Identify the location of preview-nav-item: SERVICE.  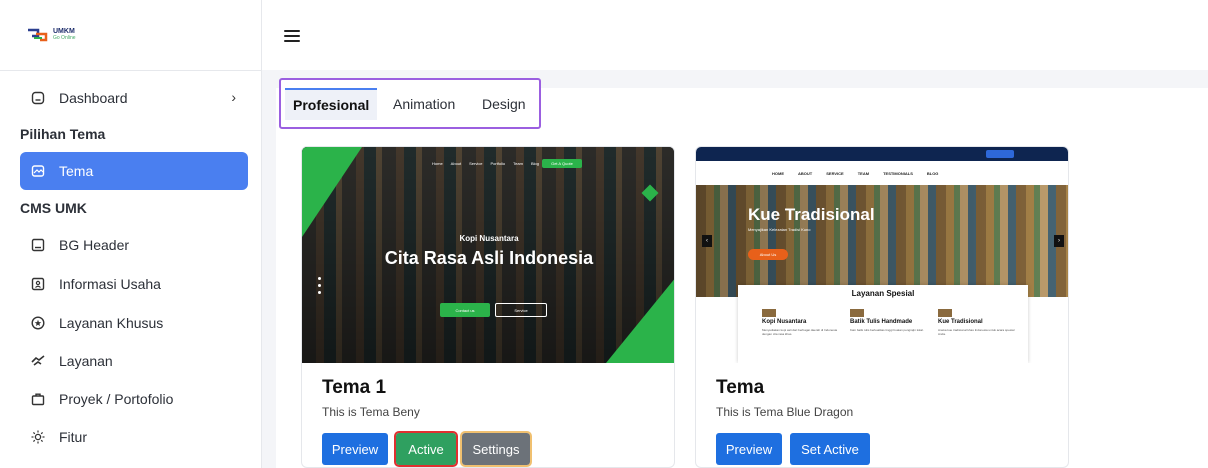
(835, 173).